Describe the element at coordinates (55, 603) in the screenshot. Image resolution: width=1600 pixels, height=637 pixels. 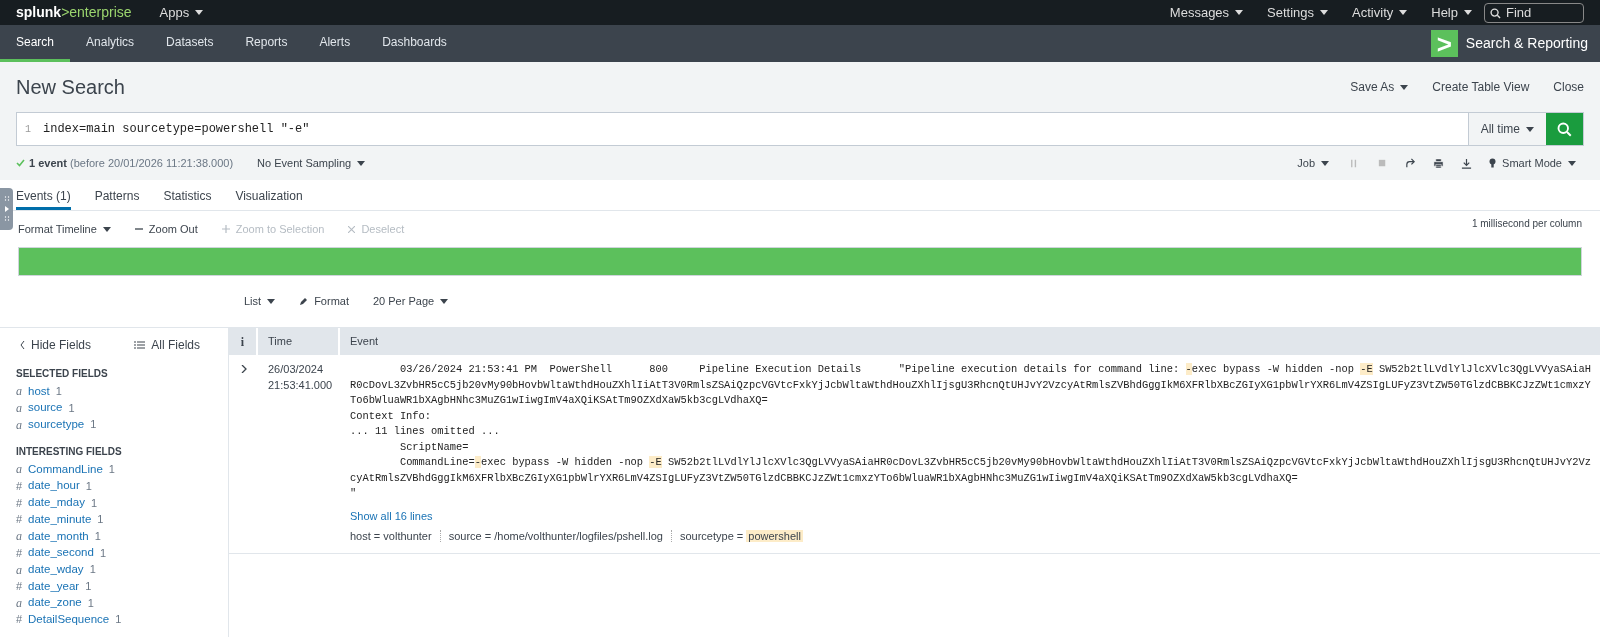
I see `field-link: date_zone` at that location.